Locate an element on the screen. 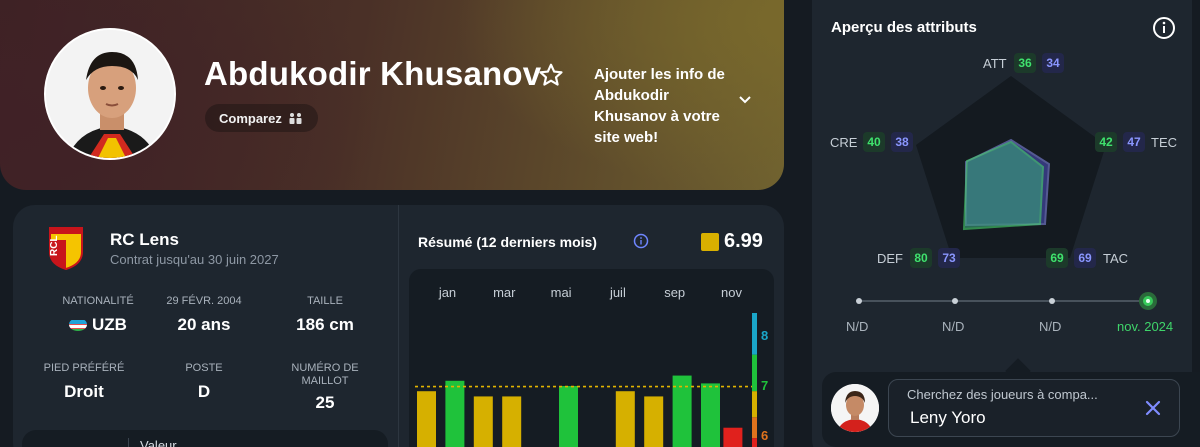 This screenshot has width=1200, height=447. attr-att-label: ATT is located at coordinates (995, 63).